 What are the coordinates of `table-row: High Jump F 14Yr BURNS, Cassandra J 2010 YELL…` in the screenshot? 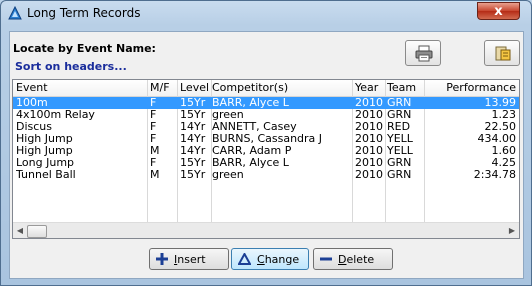 It's located at (266, 139).